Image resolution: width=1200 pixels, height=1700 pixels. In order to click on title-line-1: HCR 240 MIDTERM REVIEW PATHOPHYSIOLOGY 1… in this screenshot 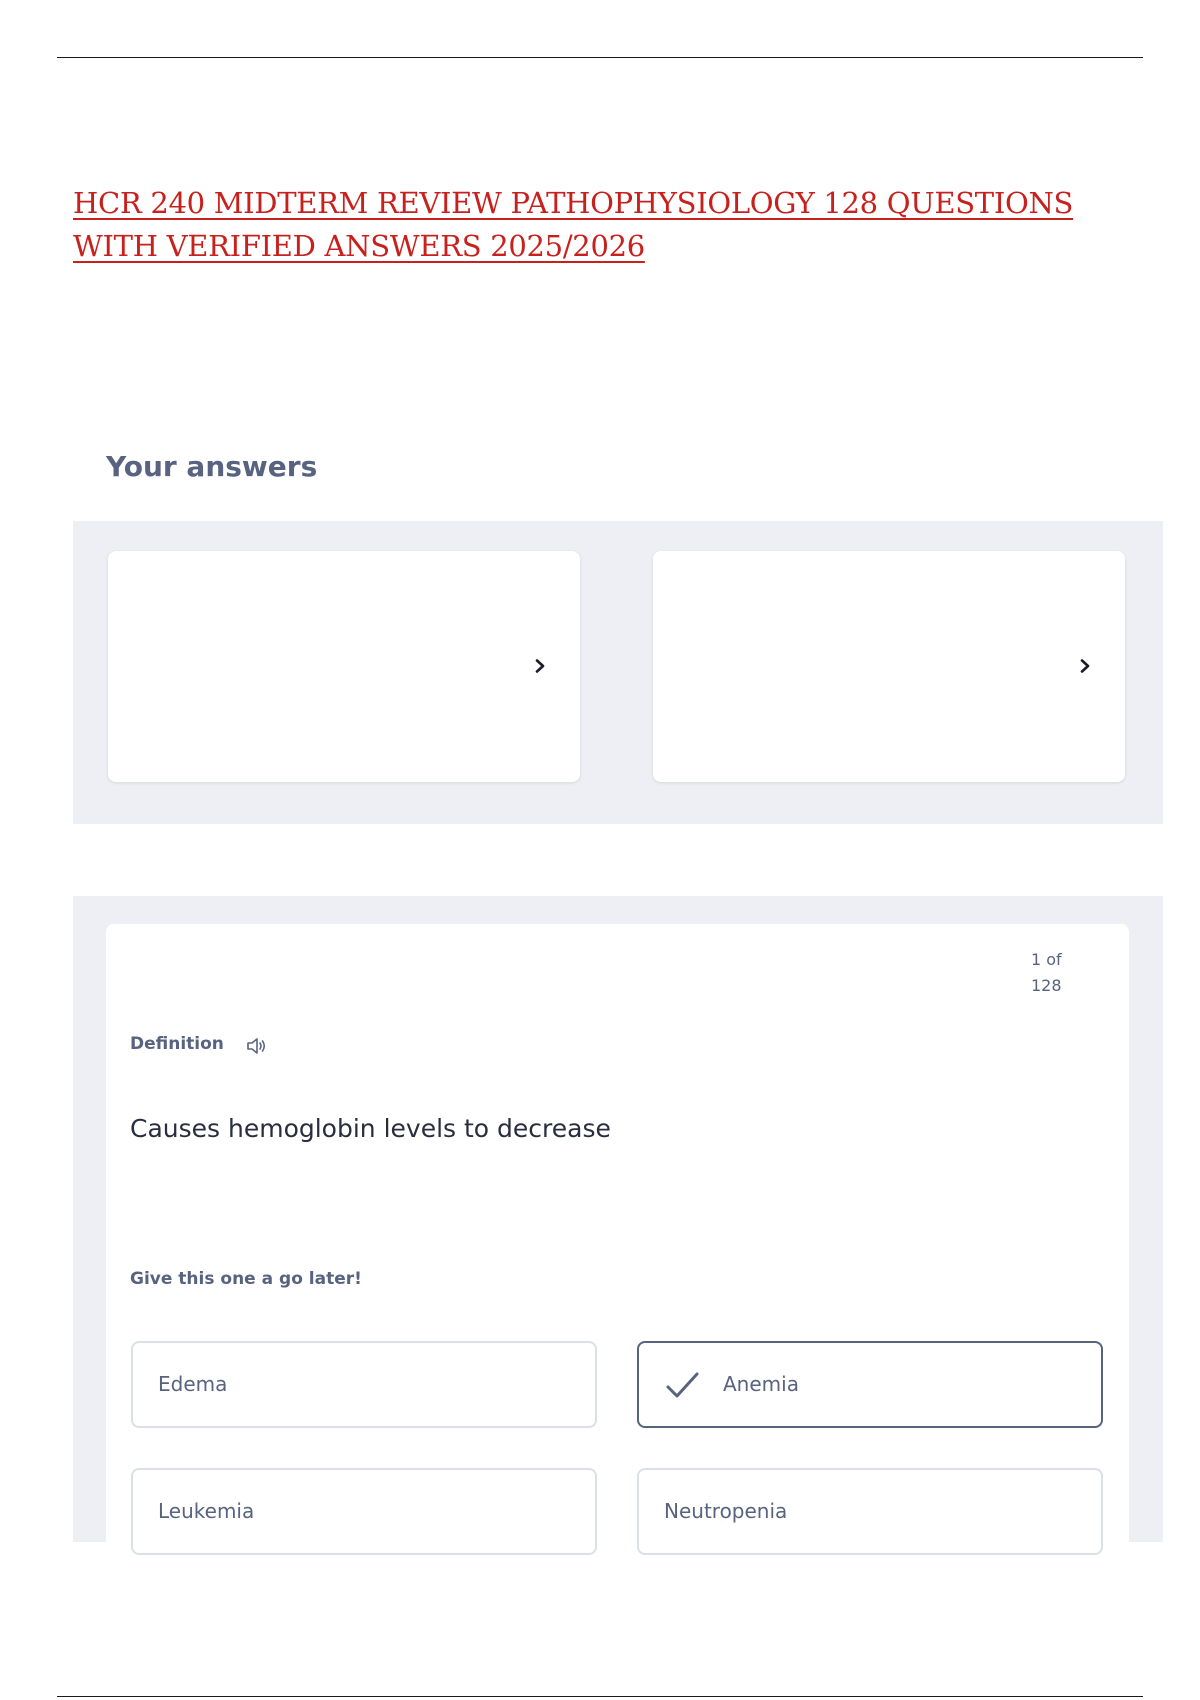, I will do `click(573, 203)`.